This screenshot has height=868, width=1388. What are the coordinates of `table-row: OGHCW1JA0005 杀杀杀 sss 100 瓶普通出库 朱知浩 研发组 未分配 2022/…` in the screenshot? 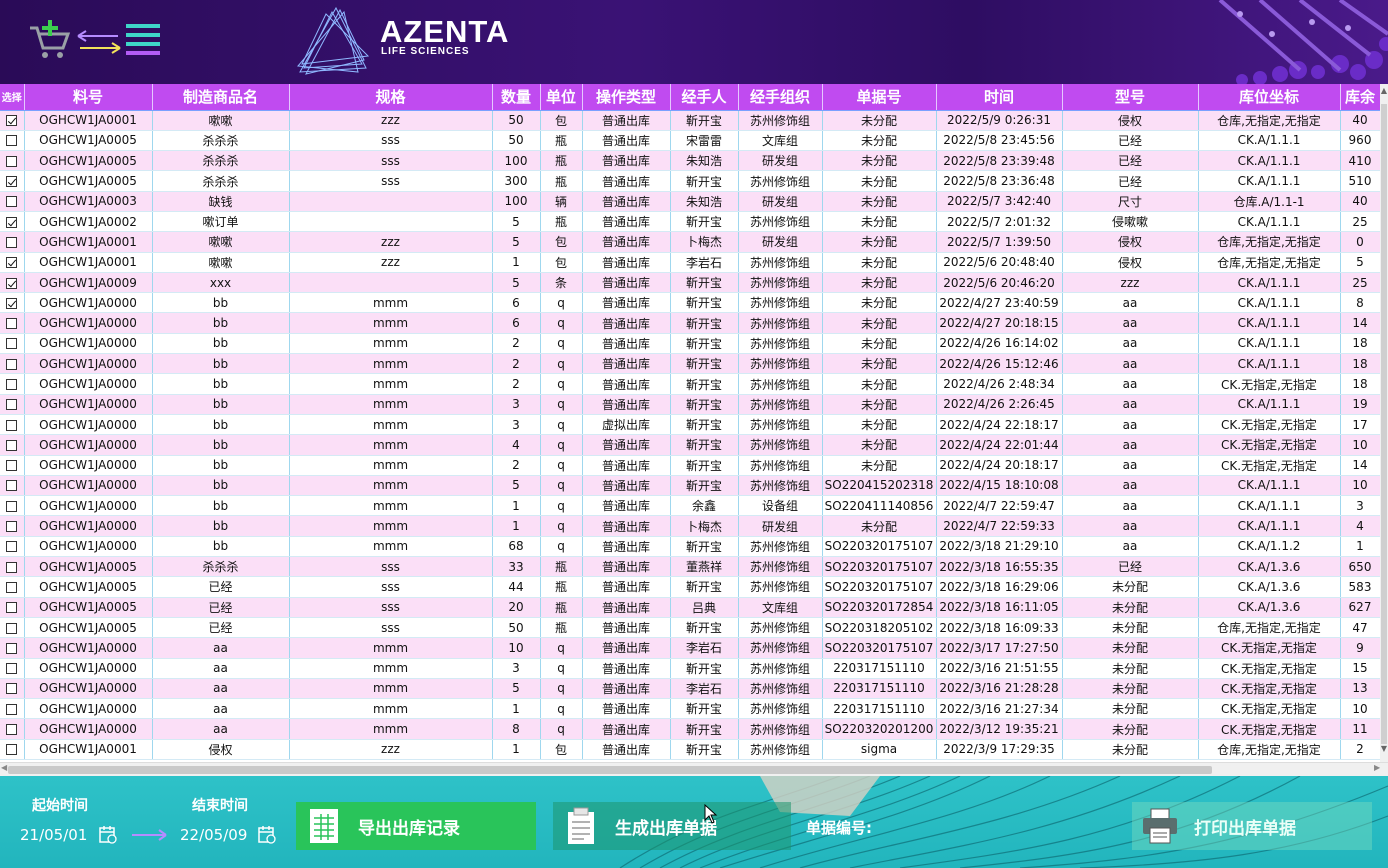 It's located at (690, 161).